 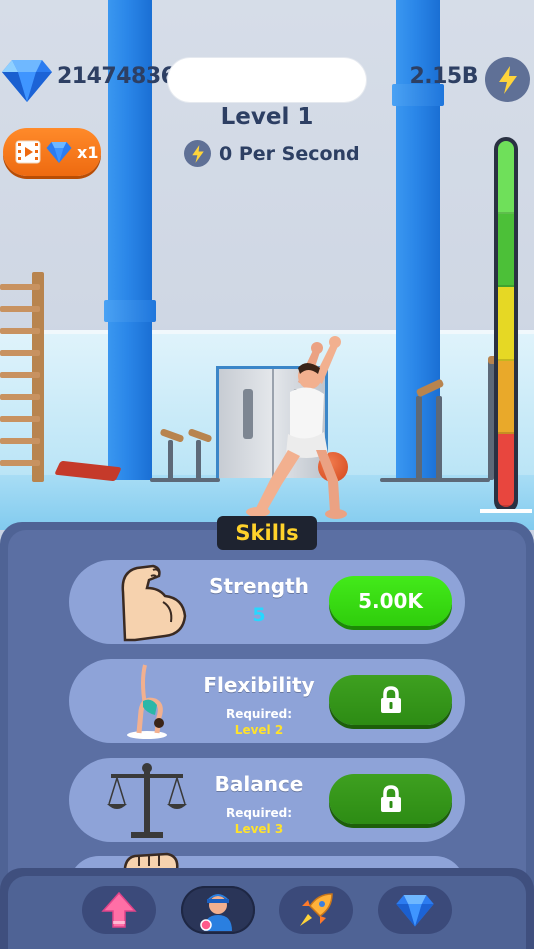 What do you see at coordinates (259, 730) in the screenshot?
I see `required-level: Level 2` at bounding box center [259, 730].